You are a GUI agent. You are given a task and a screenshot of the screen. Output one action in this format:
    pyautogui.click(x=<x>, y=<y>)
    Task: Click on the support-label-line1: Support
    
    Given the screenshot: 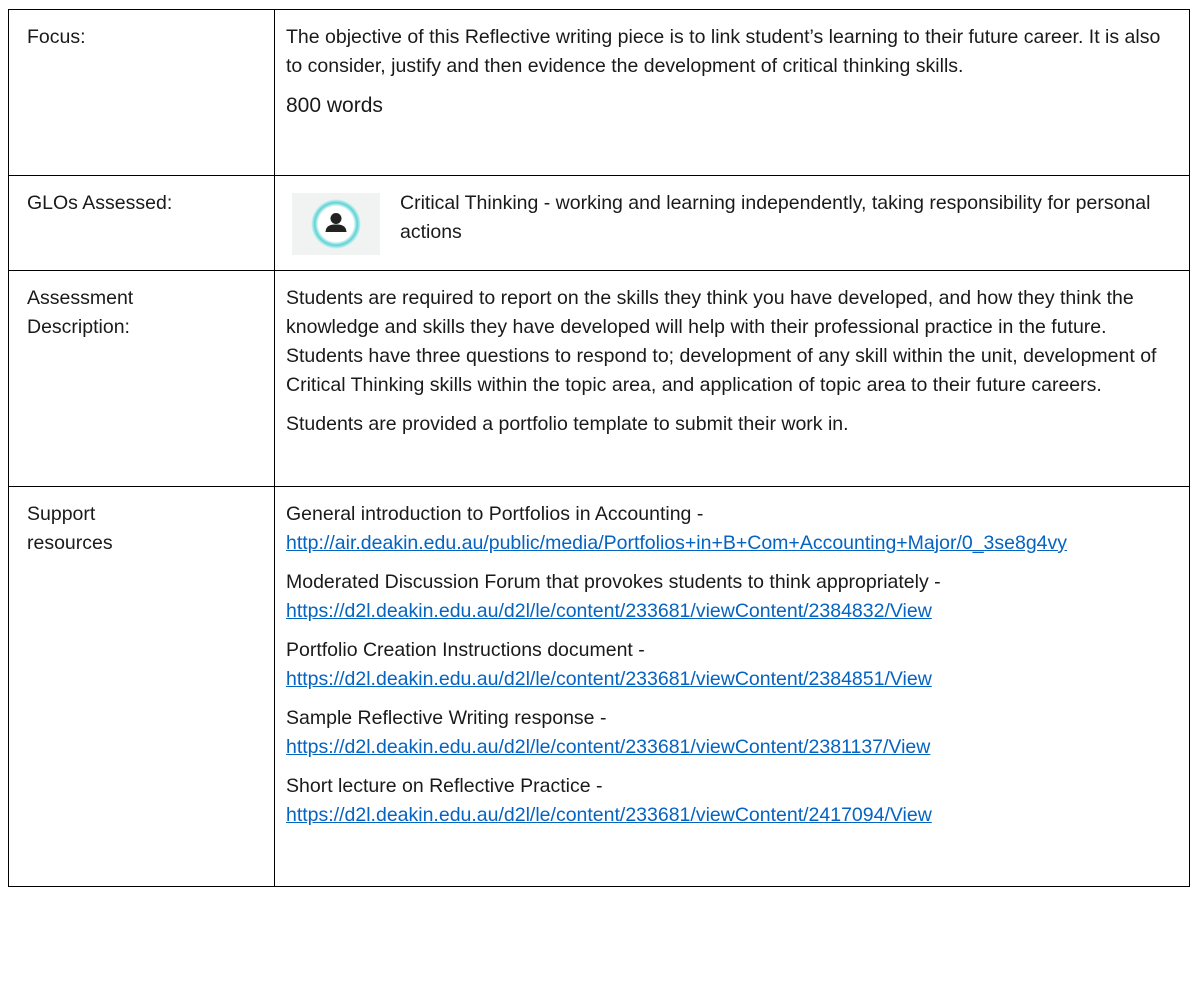 What is the action you would take?
    pyautogui.click(x=61, y=514)
    